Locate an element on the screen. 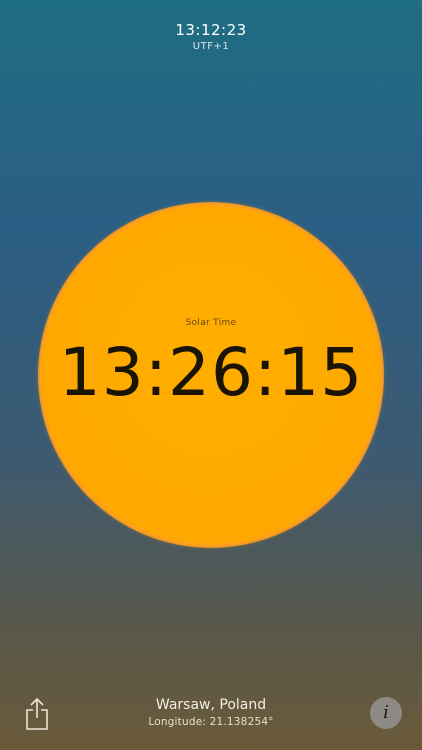 The width and height of the screenshot is (422, 750). info-button: i is located at coordinates (386, 713).